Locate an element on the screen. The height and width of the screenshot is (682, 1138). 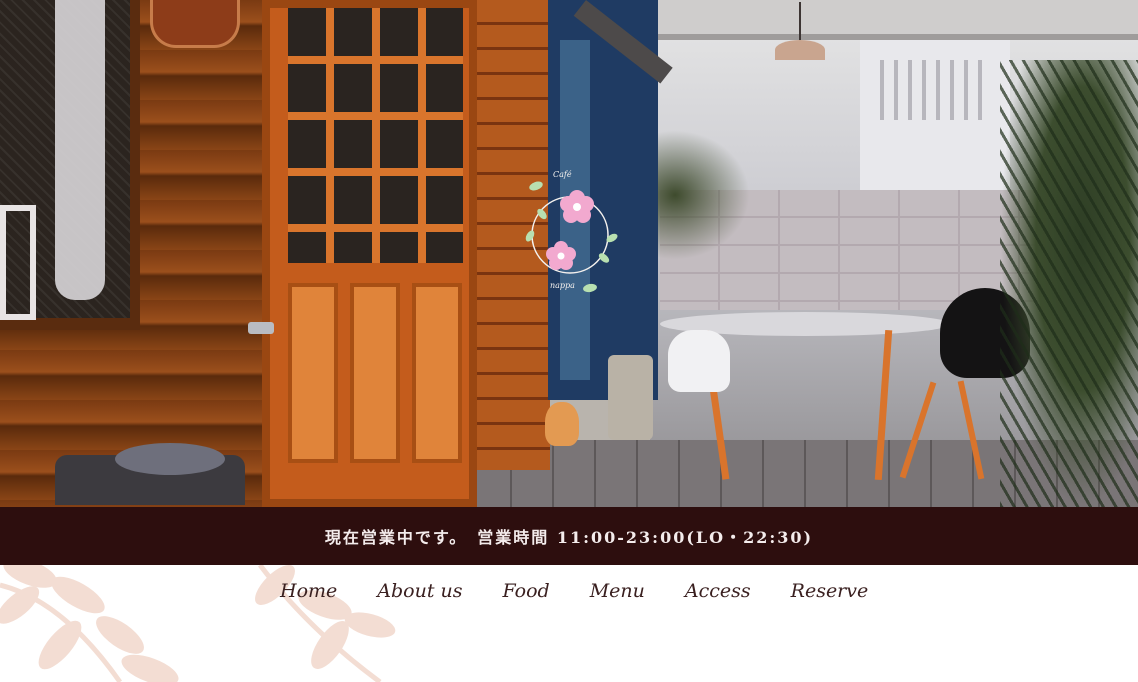
door-hinge is located at coordinates (261, 328).